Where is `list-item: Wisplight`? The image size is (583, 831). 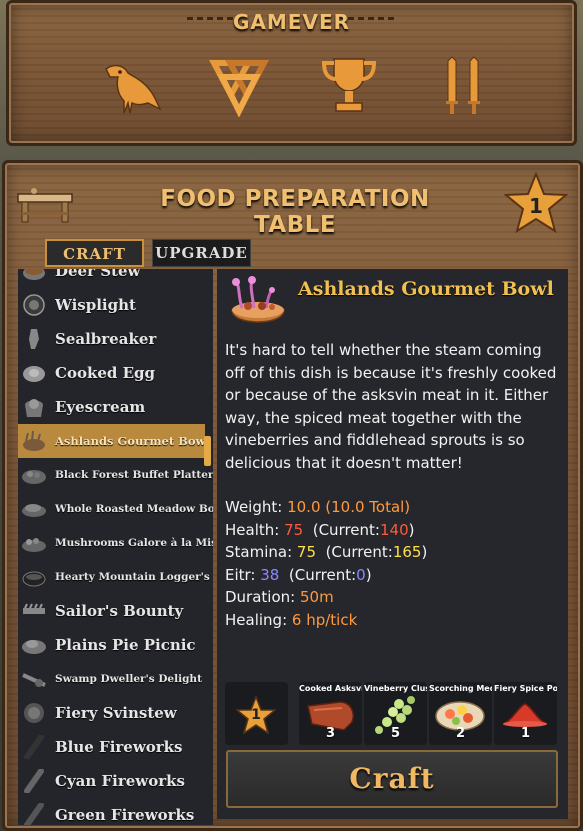 list-item: Wisplight is located at coordinates (111, 305).